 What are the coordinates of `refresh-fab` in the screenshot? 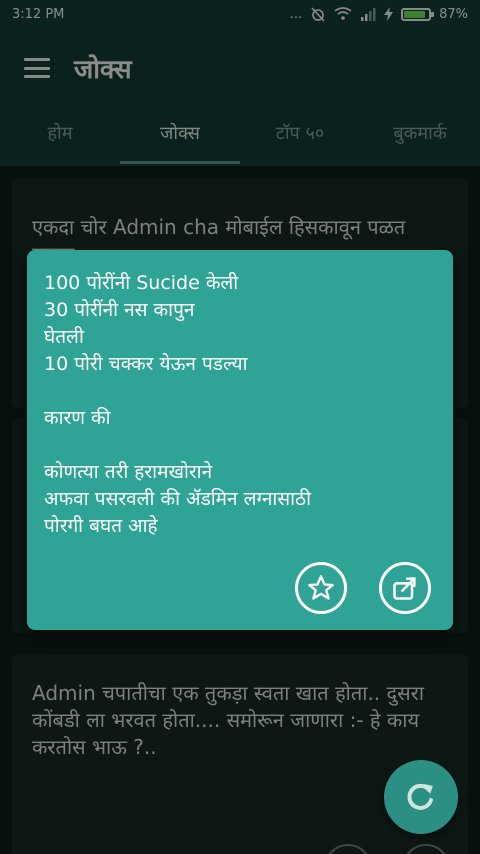 It's located at (421, 797).